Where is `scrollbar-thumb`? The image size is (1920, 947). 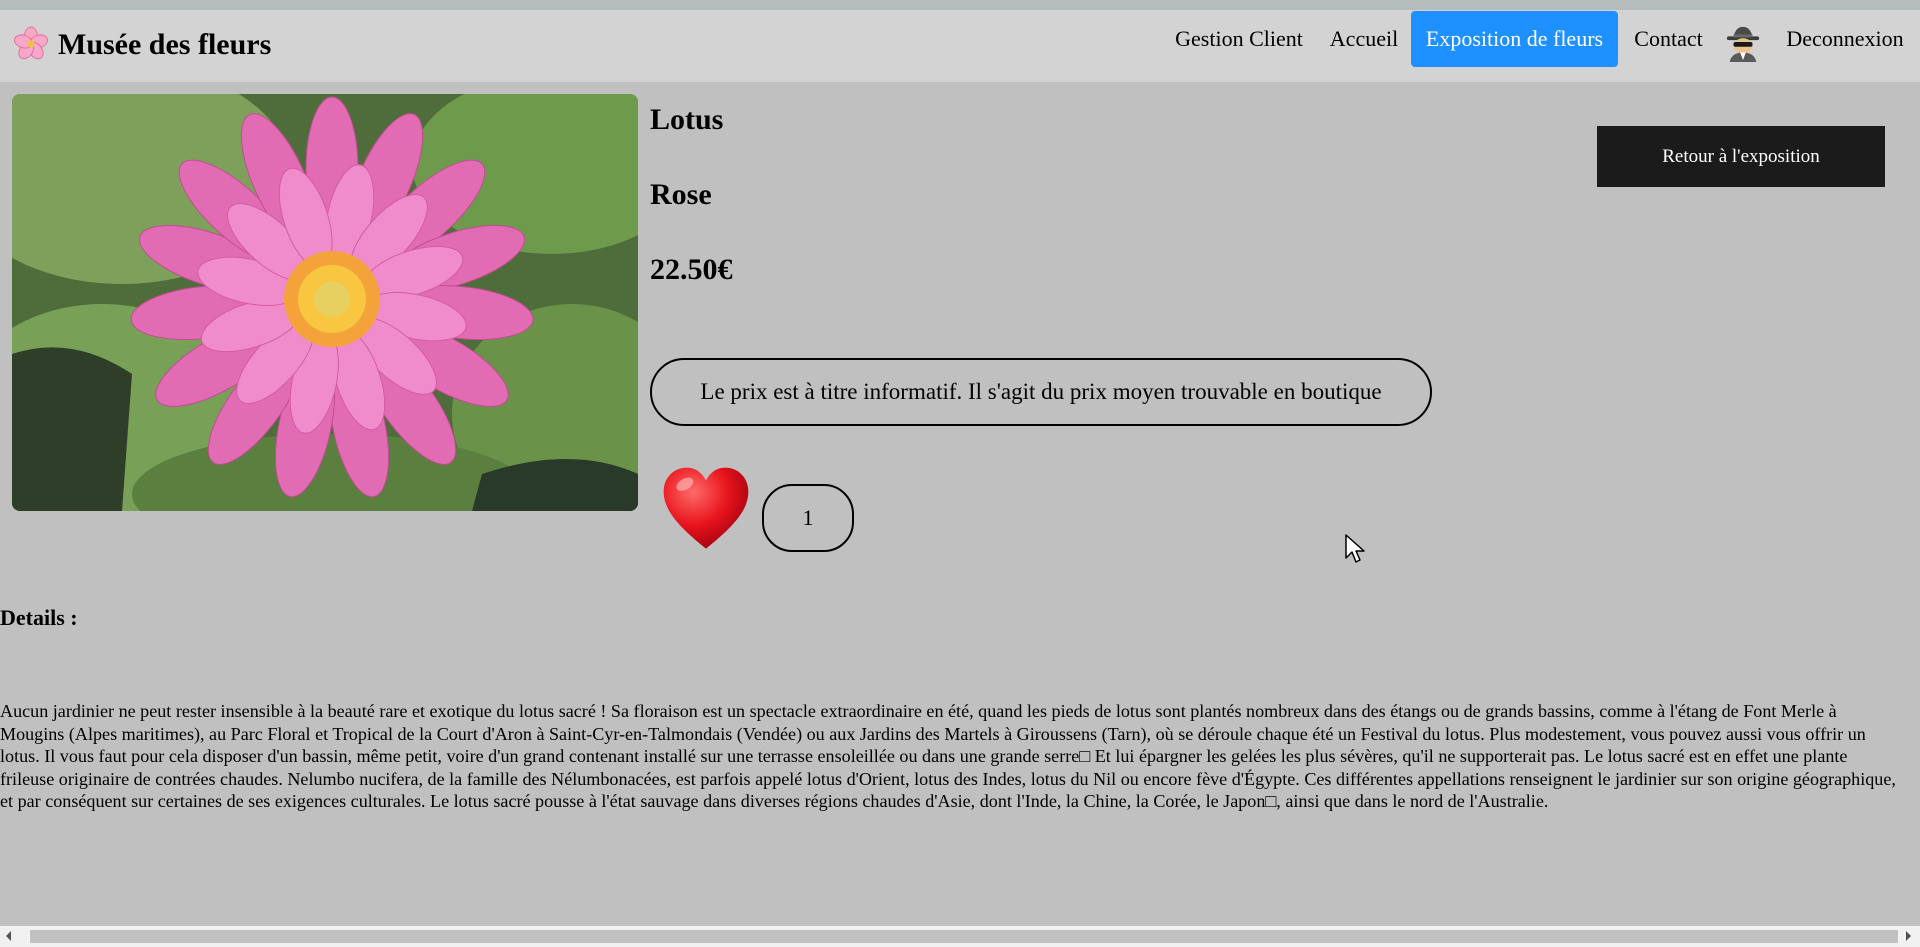
scrollbar-thumb is located at coordinates (964, 936).